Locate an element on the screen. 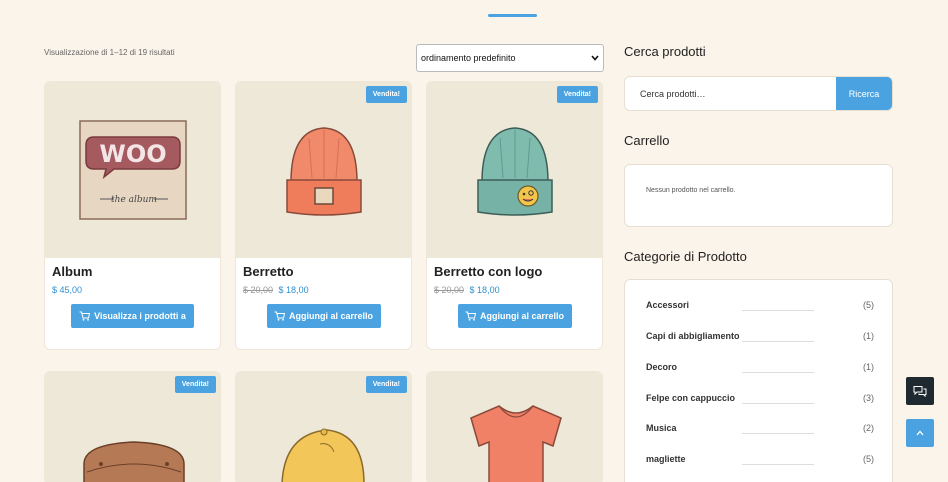 This screenshot has height=482, width=948. chevron-up-icon is located at coordinates (920, 433).